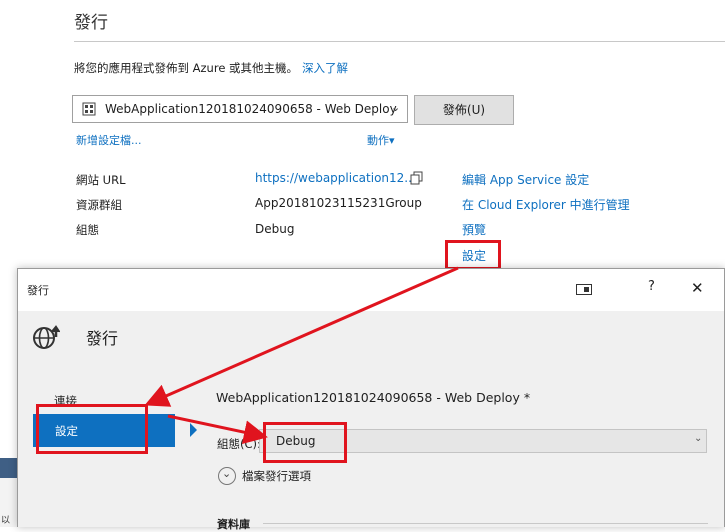 The height and width of the screenshot is (532, 725). What do you see at coordinates (338, 203) in the screenshot?
I see `resource-group-value: App20181023115231Group` at bounding box center [338, 203].